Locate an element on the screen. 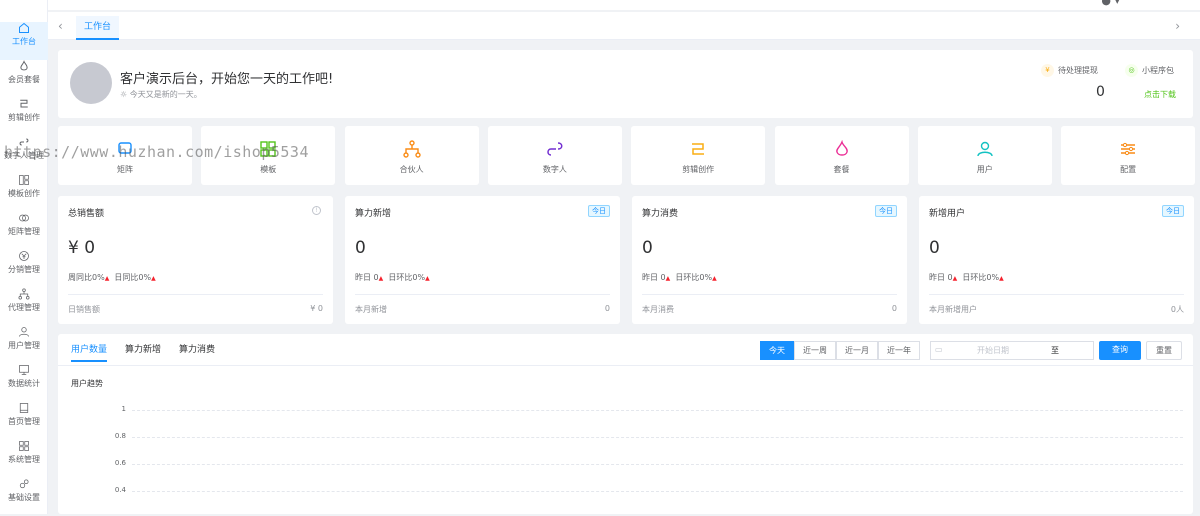  compare-2: 日同比0% is located at coordinates (133, 277).